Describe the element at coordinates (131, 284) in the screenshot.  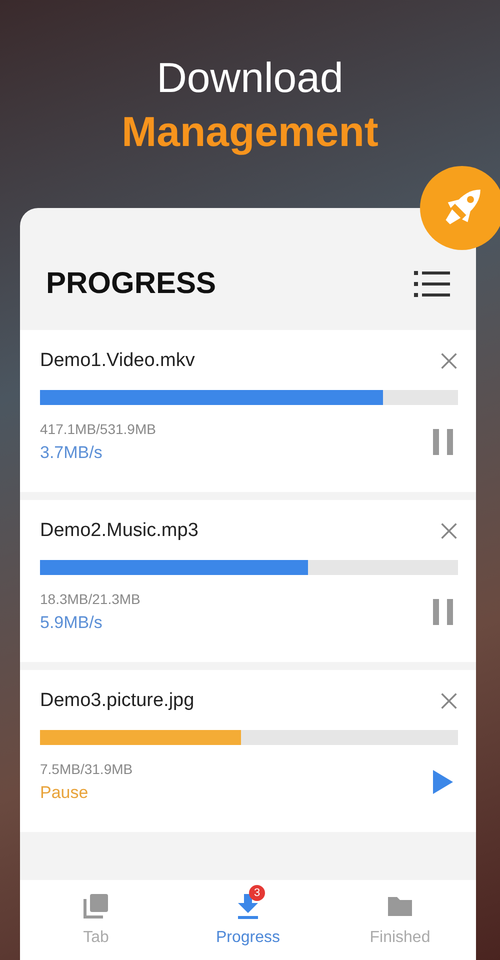
I see `screen-title: PROGRESS` at that location.